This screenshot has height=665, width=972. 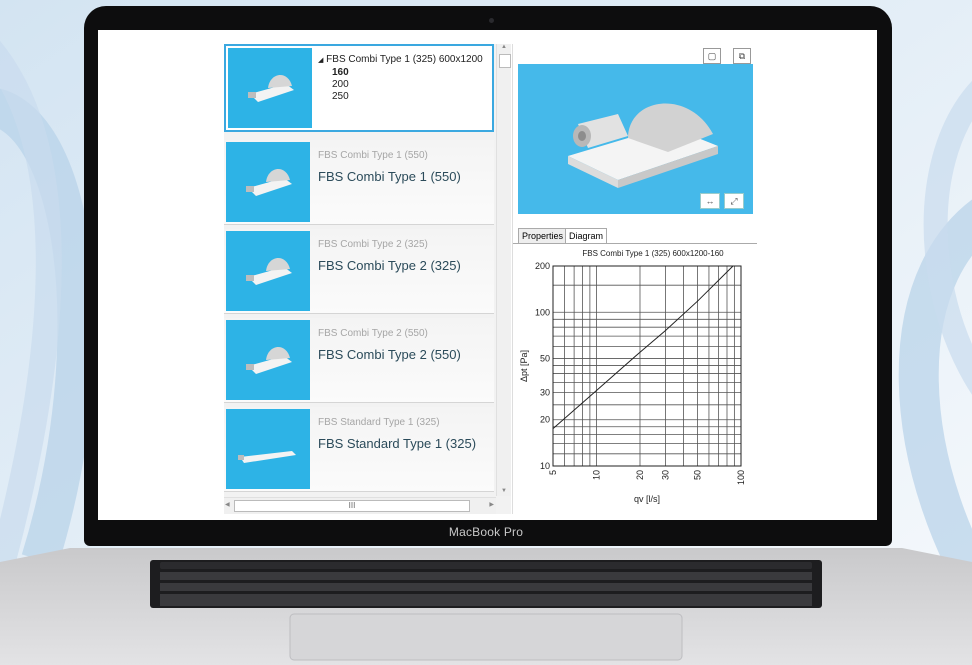 What do you see at coordinates (542, 312) in the screenshot?
I see `y-tick-label: 100` at bounding box center [542, 312].